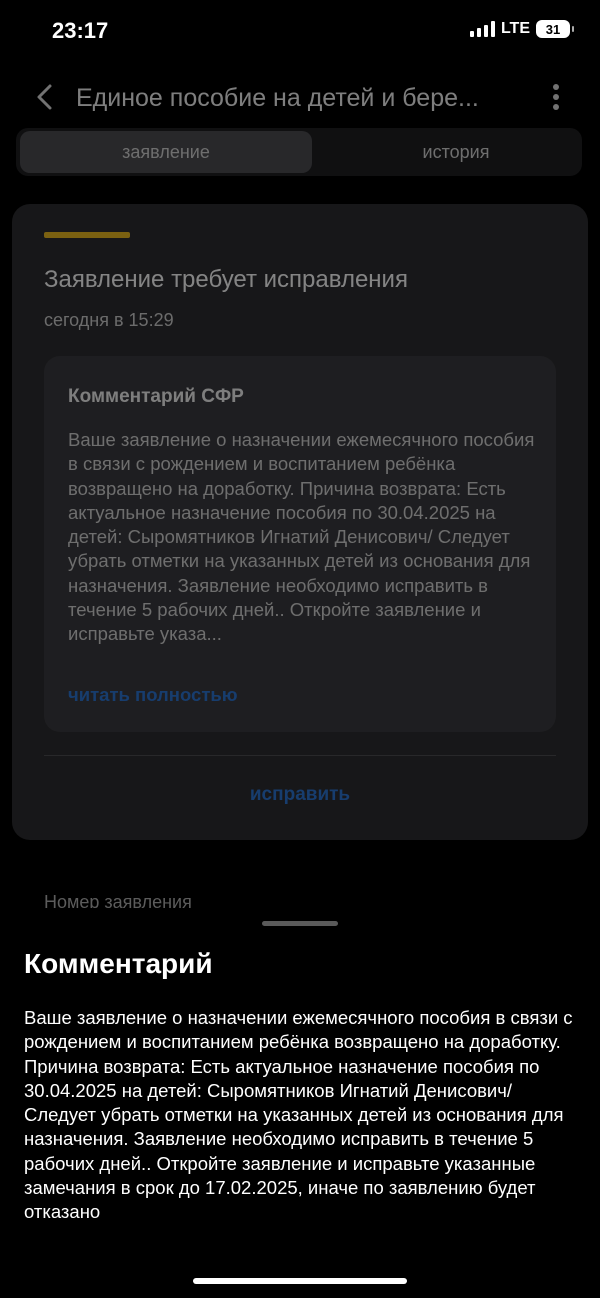 Image resolution: width=600 pixels, height=1298 pixels. What do you see at coordinates (153, 695) in the screenshot?
I see `read-more-link: читать полностью` at bounding box center [153, 695].